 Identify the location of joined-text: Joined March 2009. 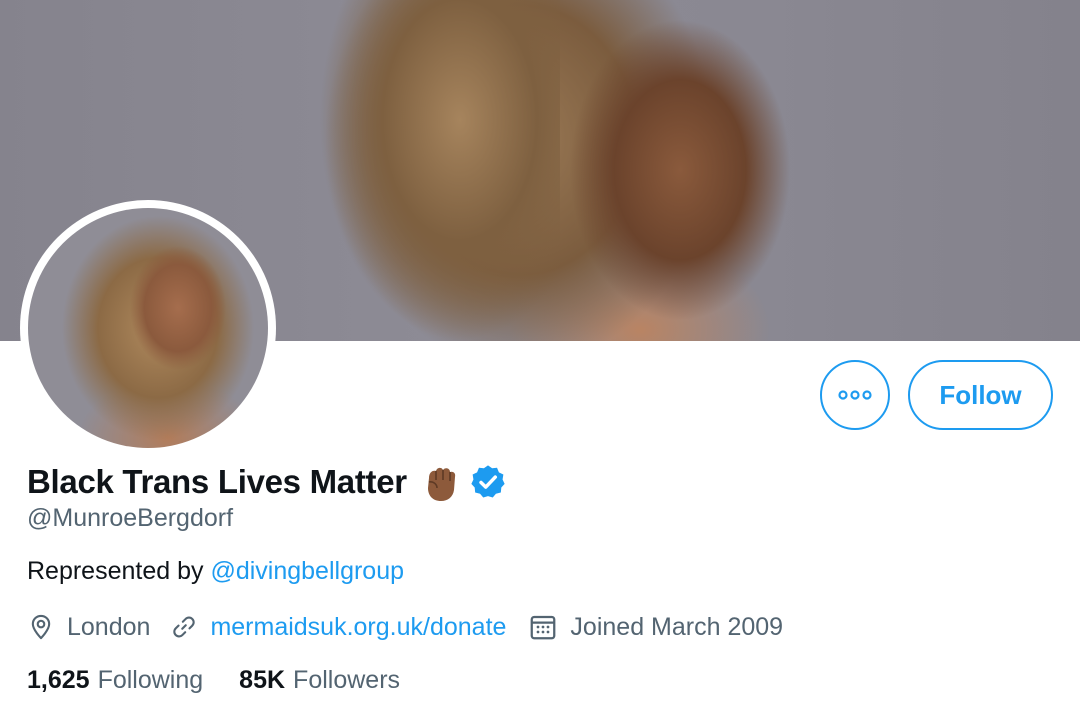
(677, 626).